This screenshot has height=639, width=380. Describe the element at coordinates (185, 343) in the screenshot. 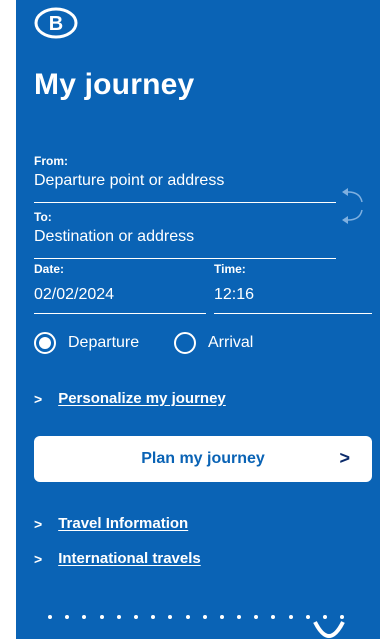

I see `radio-unselected-icon` at that location.